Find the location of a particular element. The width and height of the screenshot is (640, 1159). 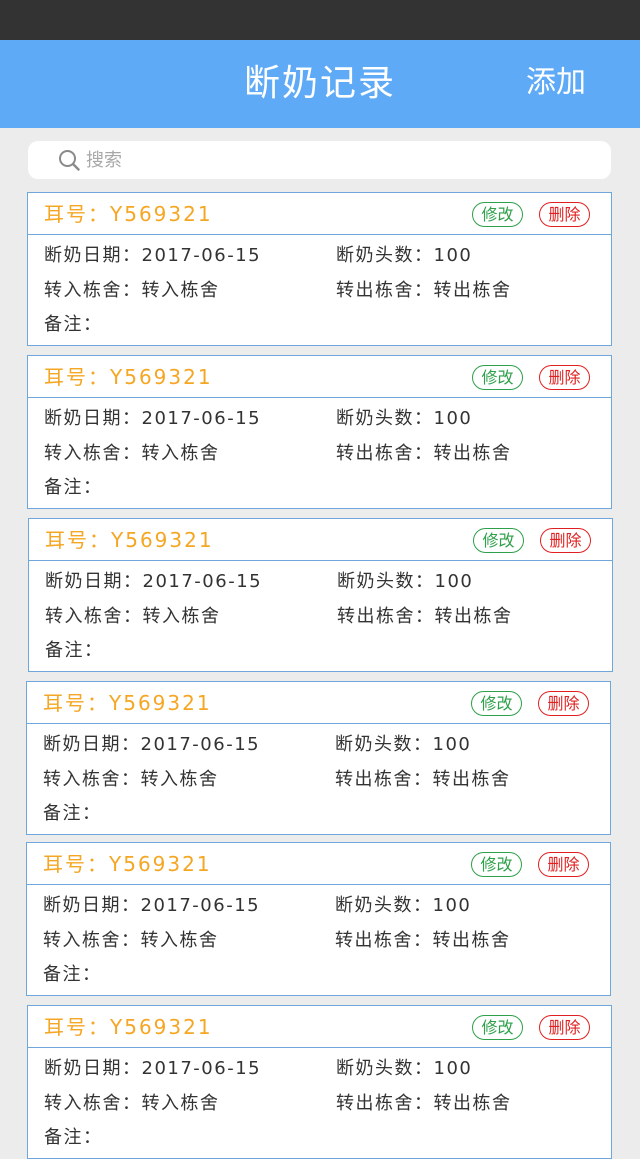

search-icon is located at coordinates (69, 160).